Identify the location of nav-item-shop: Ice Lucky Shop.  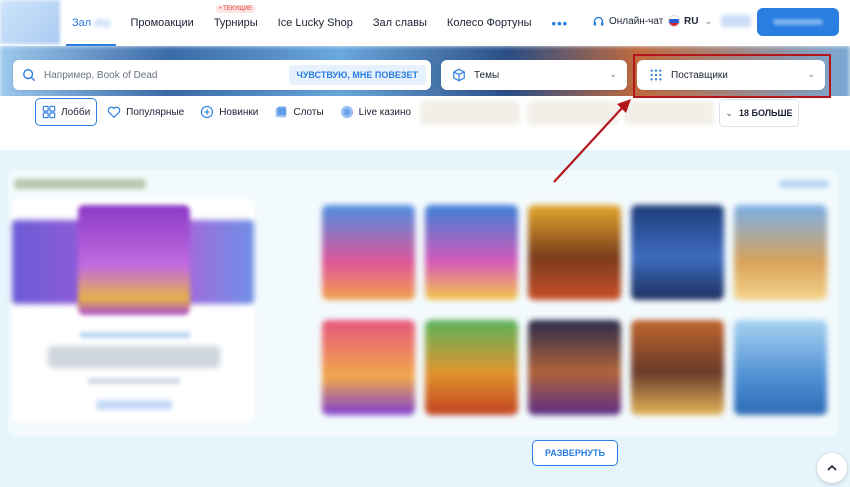
(315, 23).